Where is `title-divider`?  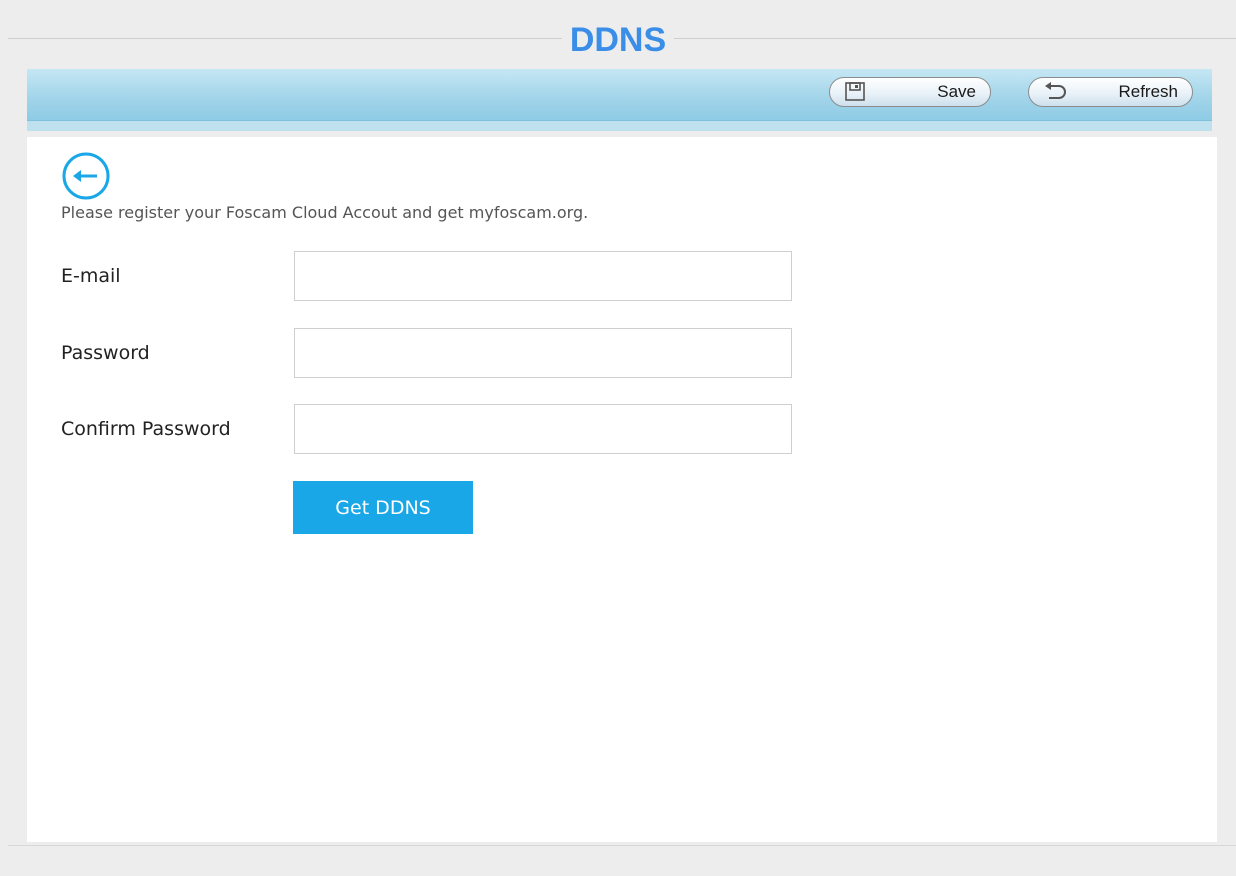
title-divider is located at coordinates (622, 38).